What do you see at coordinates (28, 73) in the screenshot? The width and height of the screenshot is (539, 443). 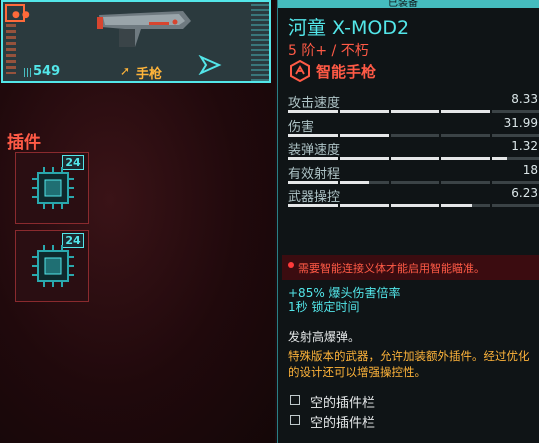 I see `ammo-icon: |||` at bounding box center [28, 73].